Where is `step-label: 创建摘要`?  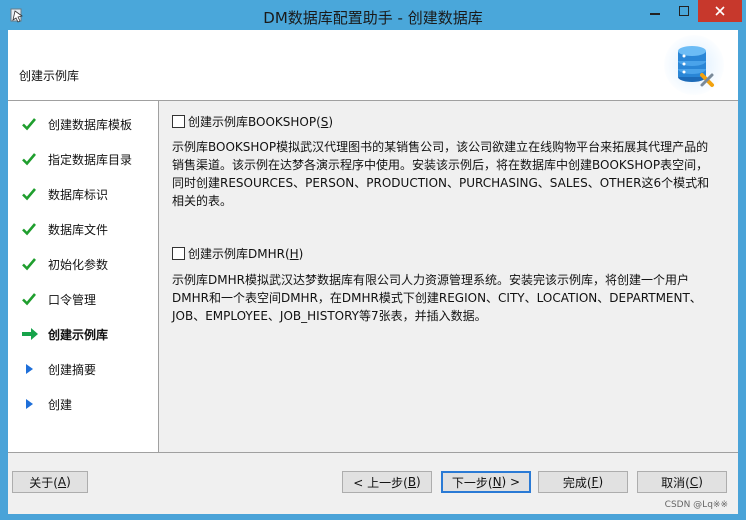
step-label: 创建摘要 is located at coordinates (72, 369).